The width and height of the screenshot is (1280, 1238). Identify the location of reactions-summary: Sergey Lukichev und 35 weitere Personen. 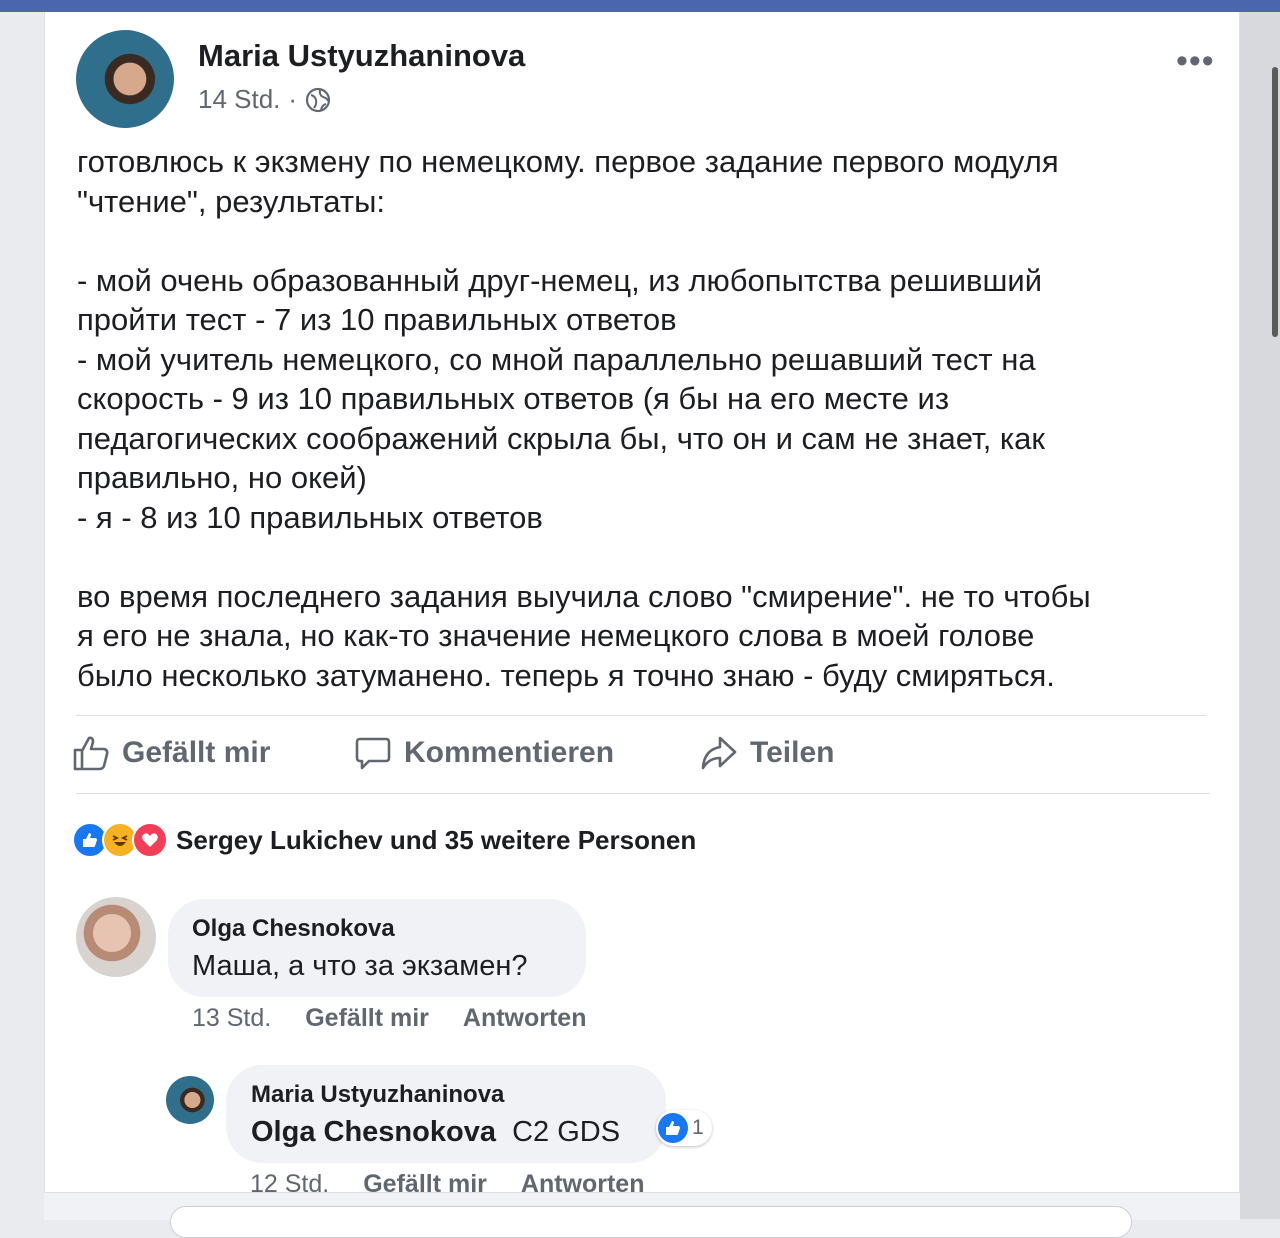
(384, 840).